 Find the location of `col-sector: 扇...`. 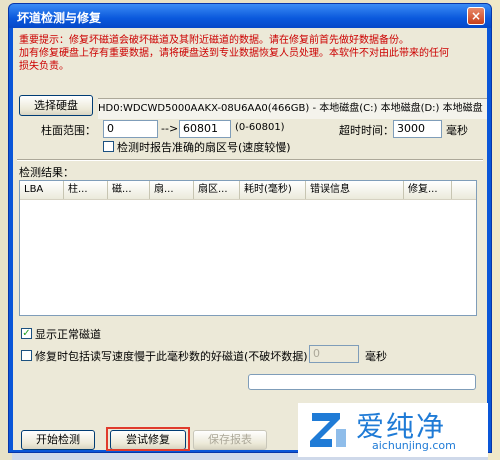

col-sector: 扇... is located at coordinates (172, 190).